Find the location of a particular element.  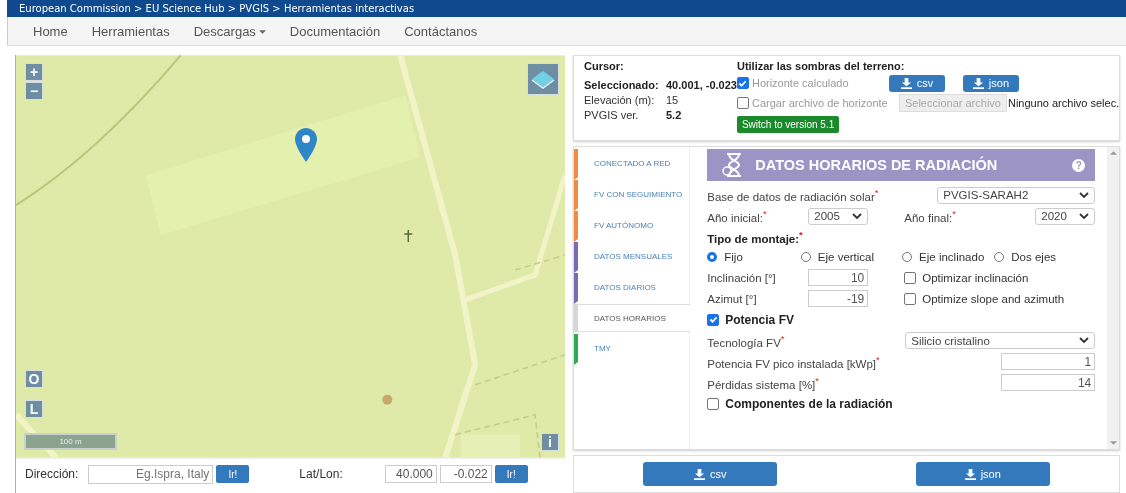

scale-bar: 100 m is located at coordinates (70, 441).